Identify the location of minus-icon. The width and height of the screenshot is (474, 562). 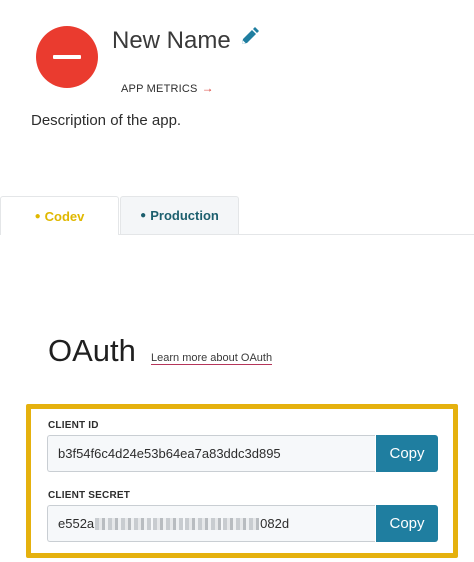
(67, 57).